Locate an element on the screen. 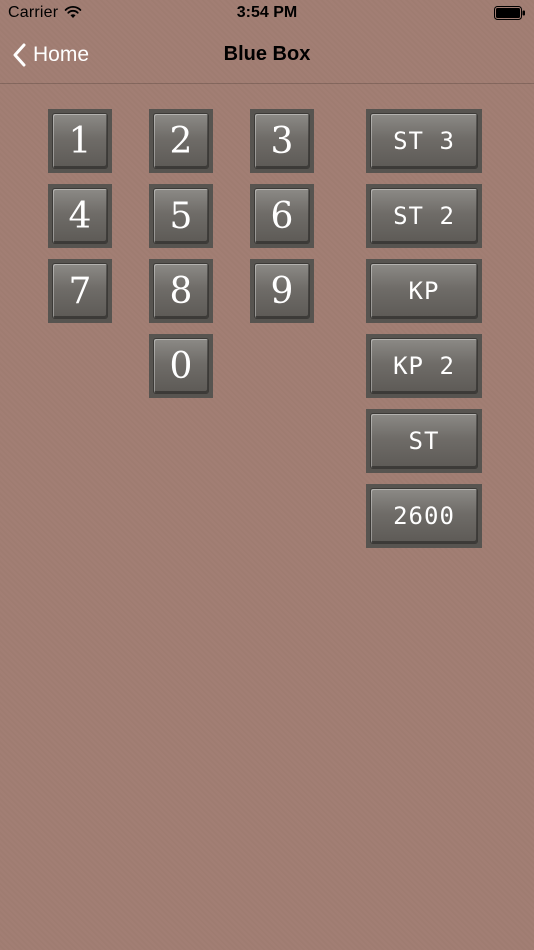  function-key-st3: ST 3 is located at coordinates (424, 141).